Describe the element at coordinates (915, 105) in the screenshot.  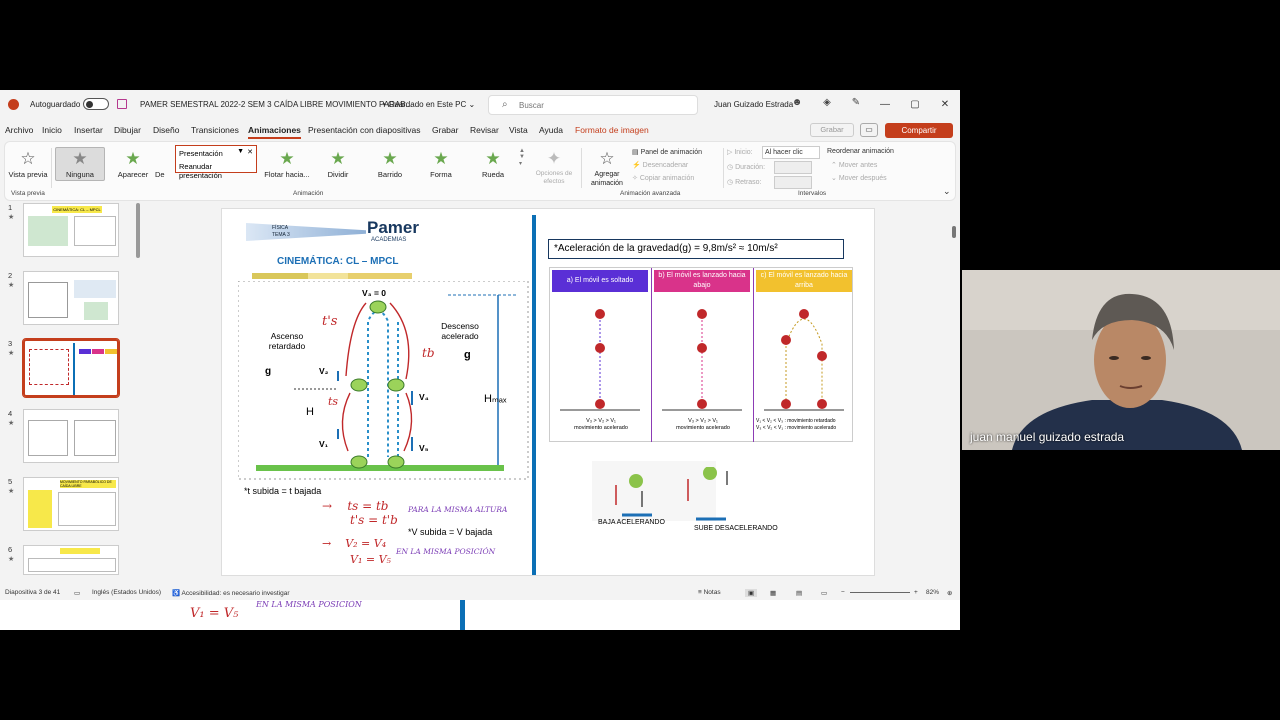
I see `maximize-button: ▢` at that location.